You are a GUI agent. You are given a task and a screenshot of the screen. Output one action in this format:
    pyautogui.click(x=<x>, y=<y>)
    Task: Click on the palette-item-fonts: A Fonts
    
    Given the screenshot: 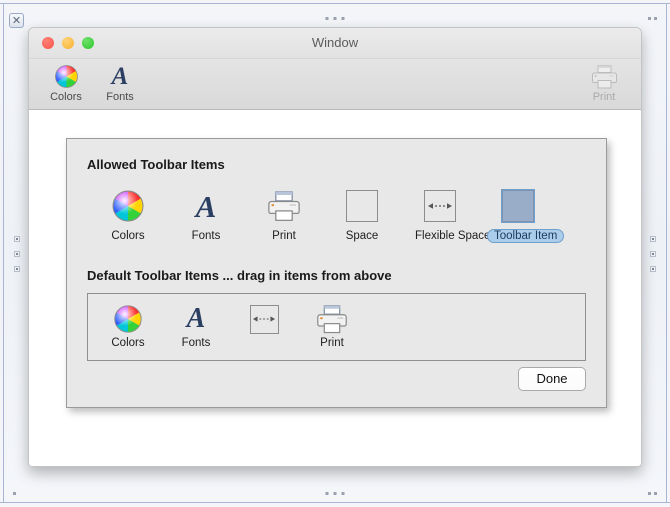 What is the action you would take?
    pyautogui.click(x=206, y=215)
    